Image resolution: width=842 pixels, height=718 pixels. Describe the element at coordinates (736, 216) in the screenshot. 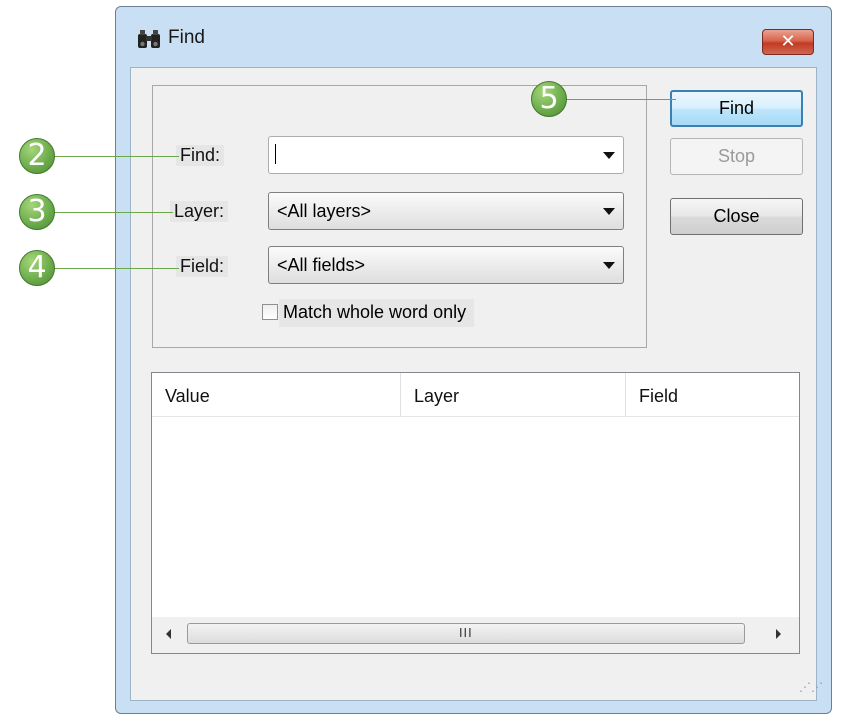

I see `close-button: Close` at that location.